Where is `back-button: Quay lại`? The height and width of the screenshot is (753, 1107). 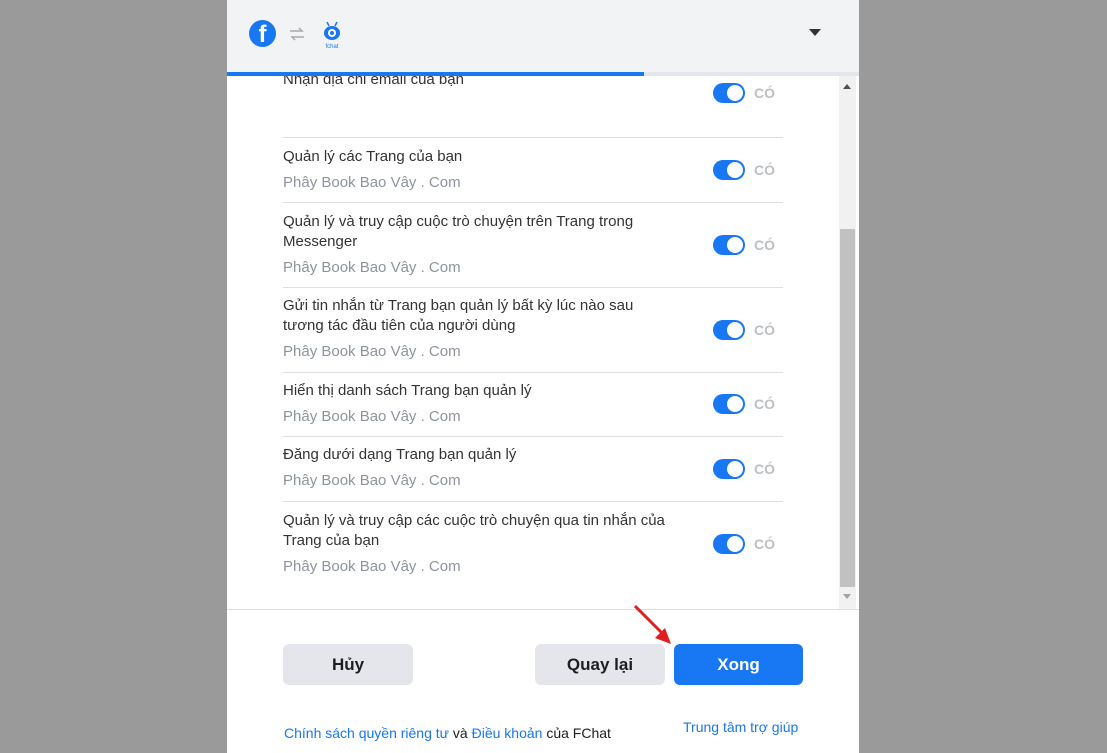 back-button: Quay lại is located at coordinates (600, 664).